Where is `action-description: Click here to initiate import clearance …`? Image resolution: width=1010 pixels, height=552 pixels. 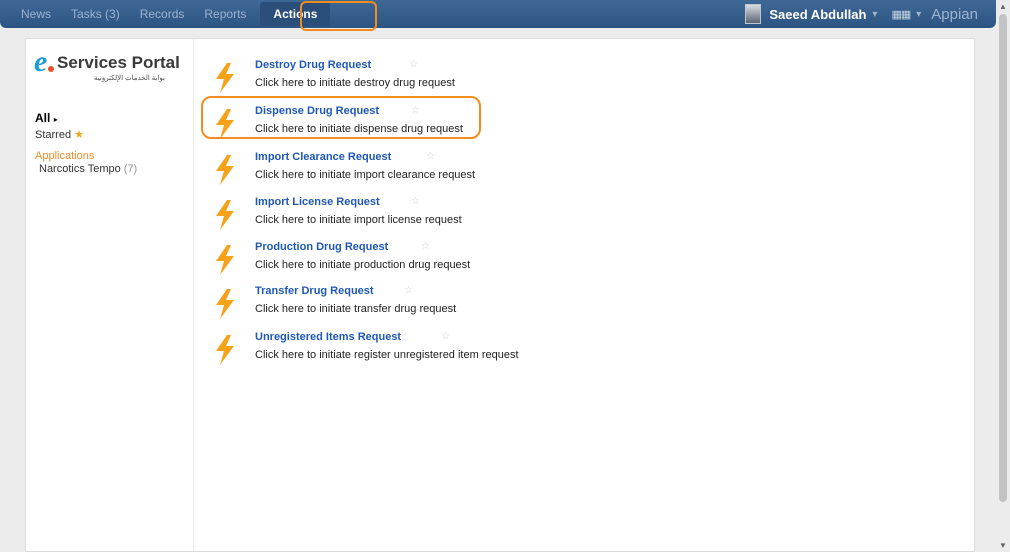 action-description: Click here to initiate import clearance … is located at coordinates (365, 175).